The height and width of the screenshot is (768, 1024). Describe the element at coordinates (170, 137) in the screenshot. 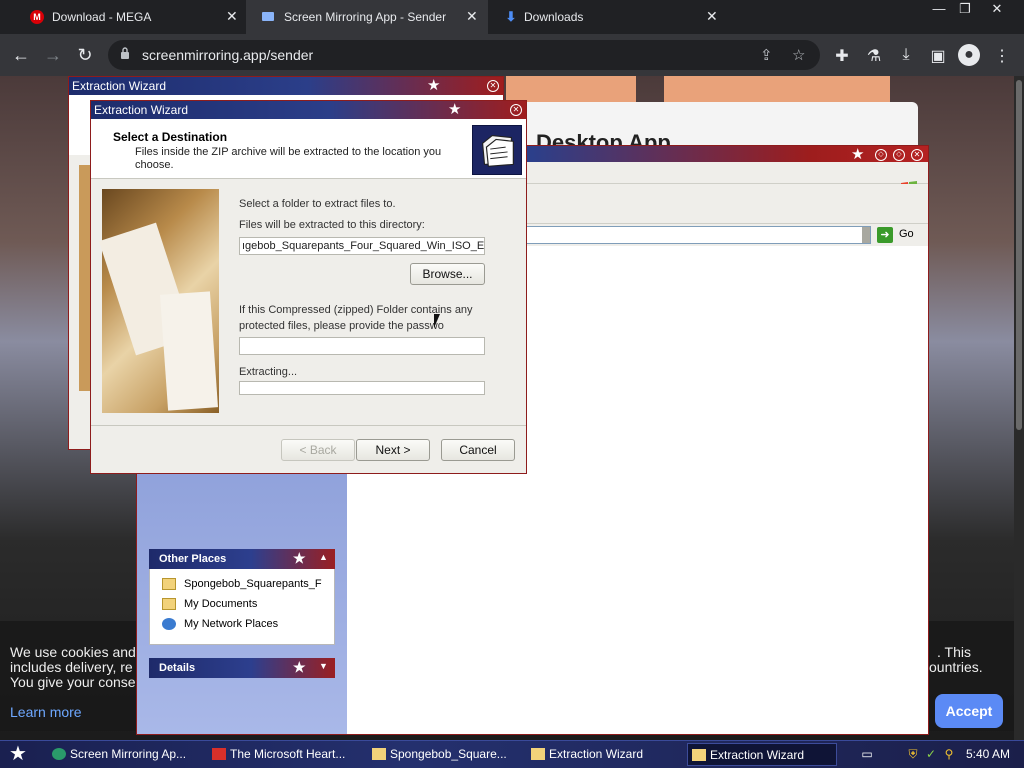

I see `wizard-step-title: Select a Destination` at that location.